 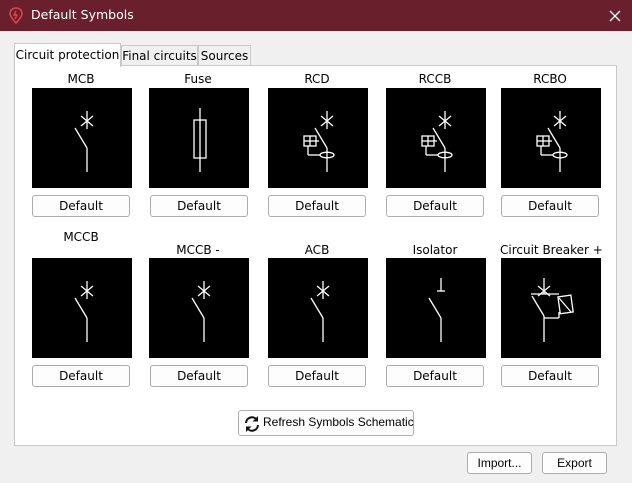 I want to click on acb-symbol-icon, so click(x=320, y=311).